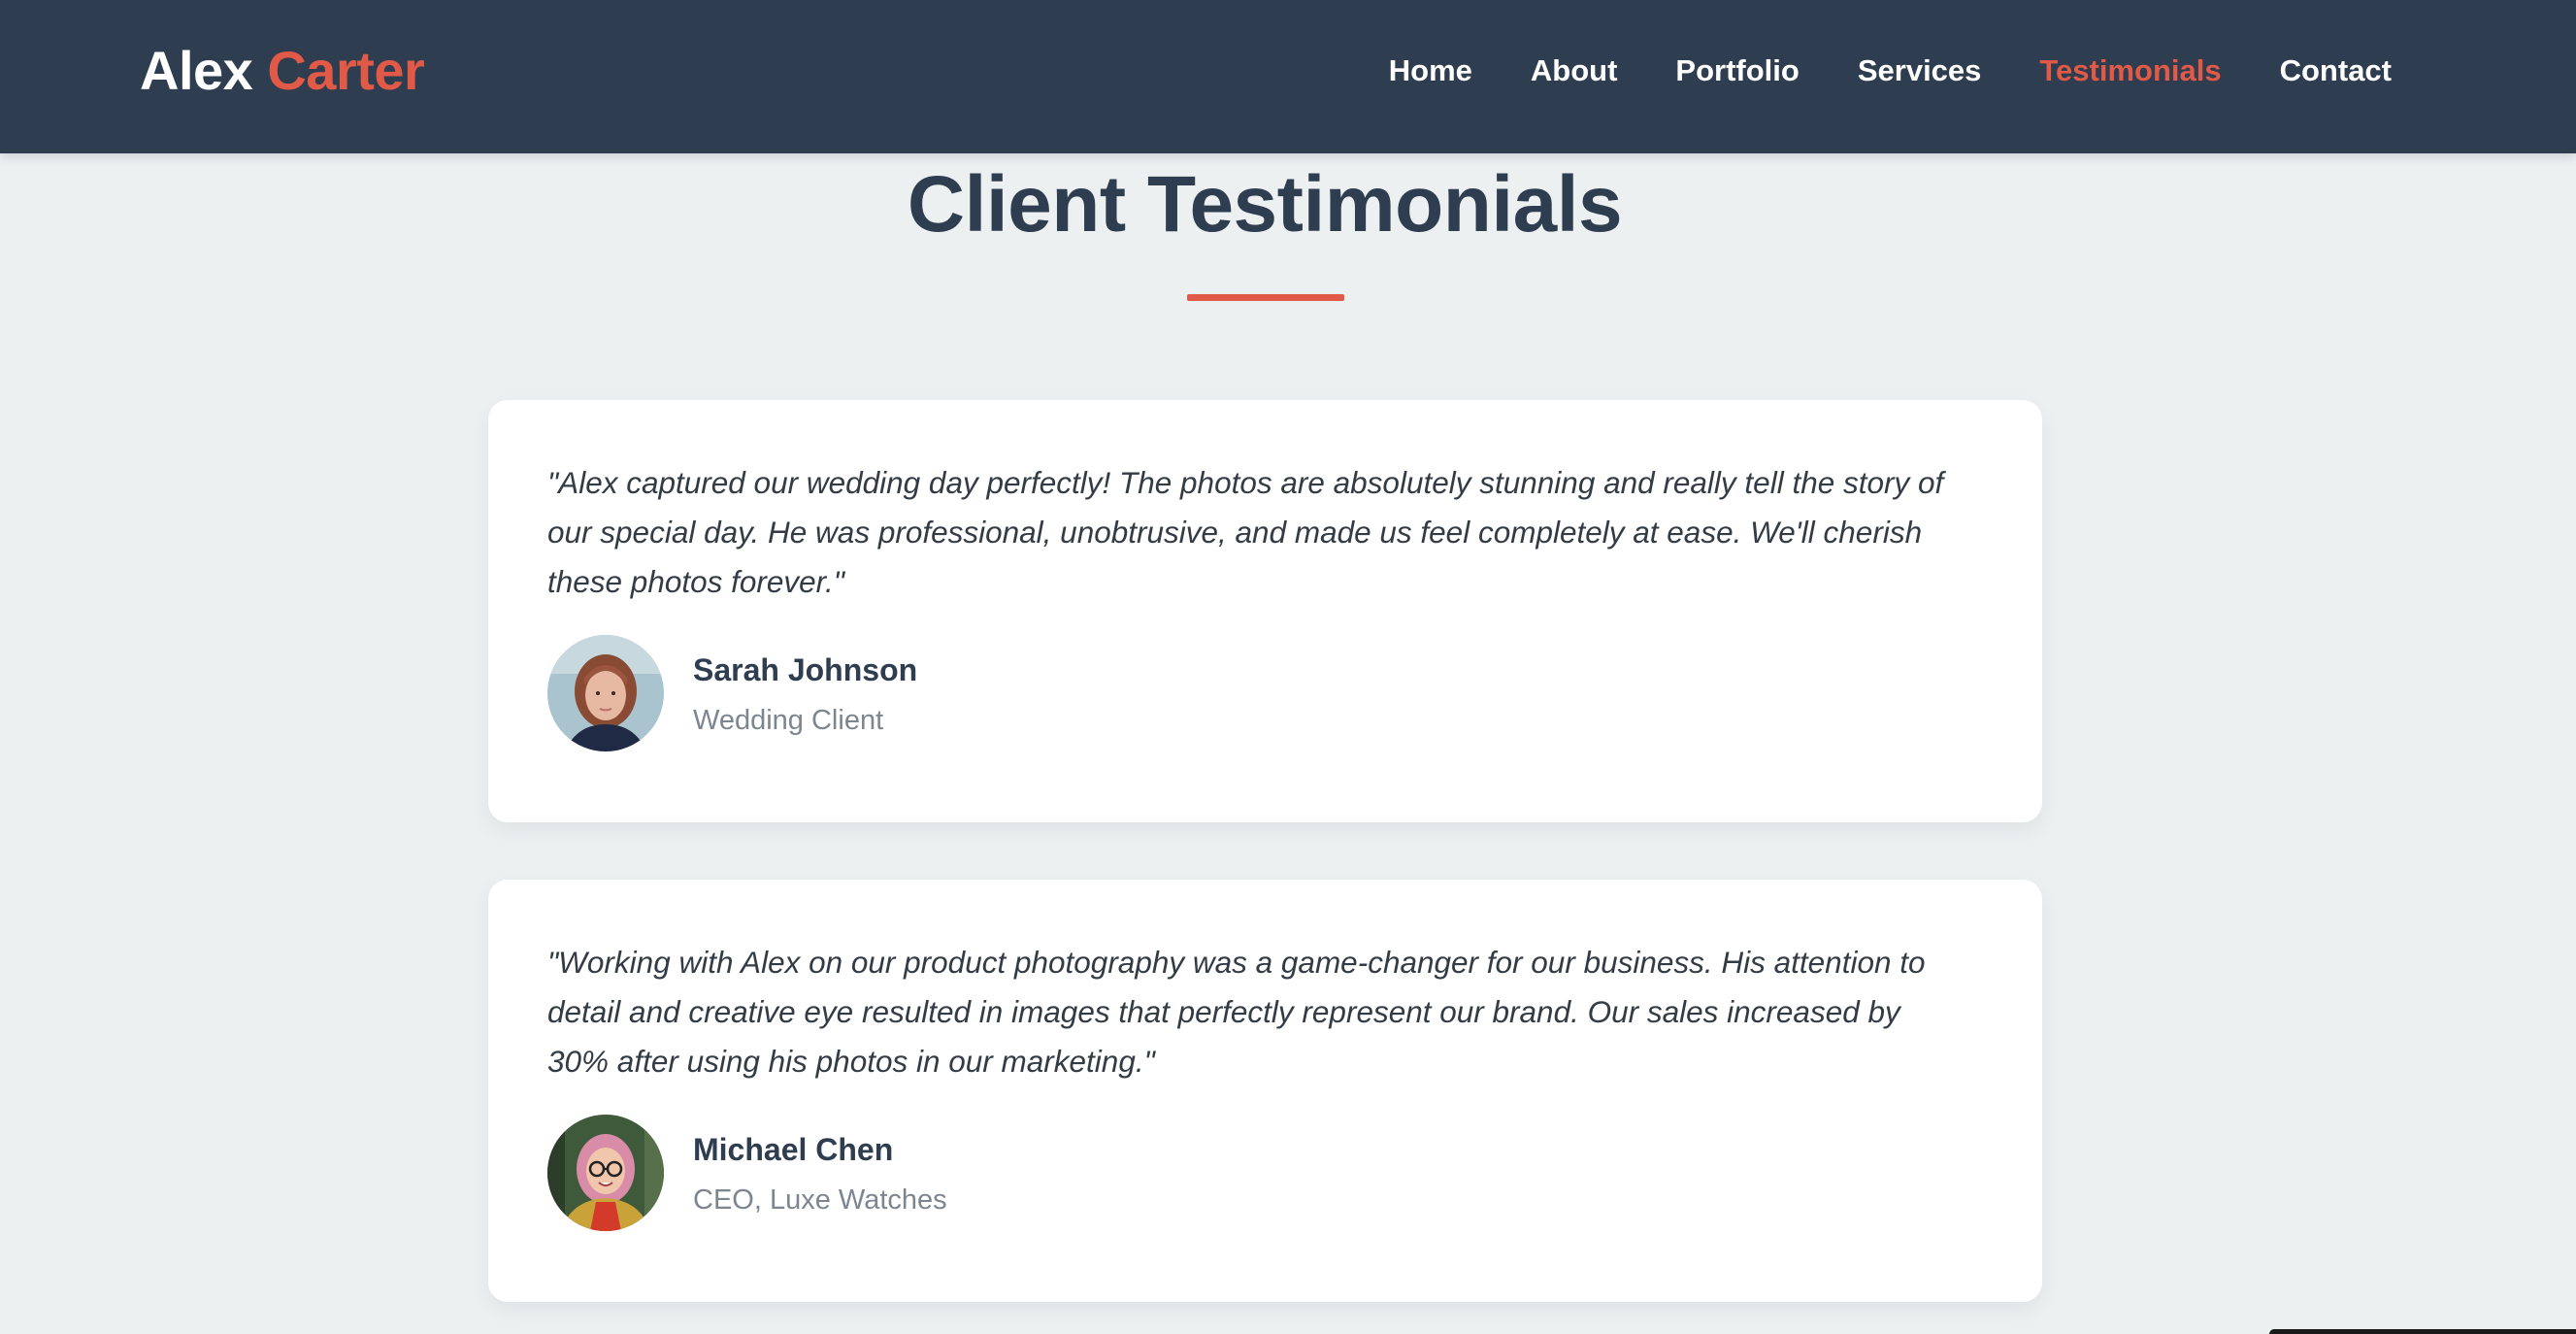 The image size is (2576, 1334). Describe the element at coordinates (196, 70) in the screenshot. I see `logo-first-name: Alex` at that location.